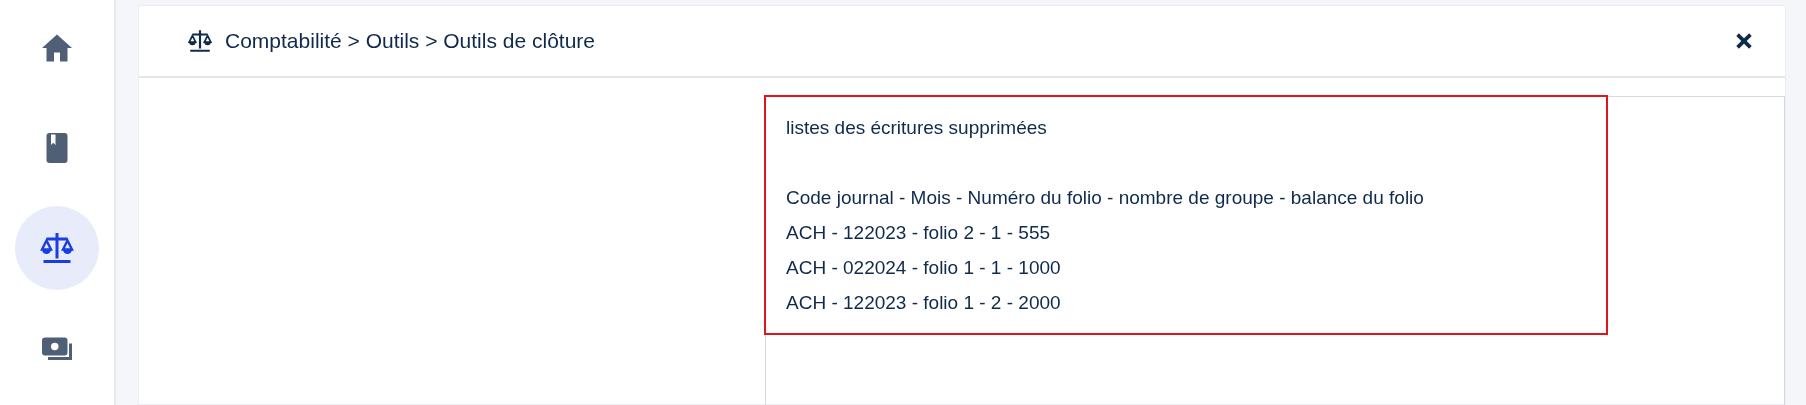 This screenshot has height=405, width=1806. What do you see at coordinates (919, 233) in the screenshot?
I see `text-line: ACH - 122023 - folio 2 - 1 - 555` at bounding box center [919, 233].